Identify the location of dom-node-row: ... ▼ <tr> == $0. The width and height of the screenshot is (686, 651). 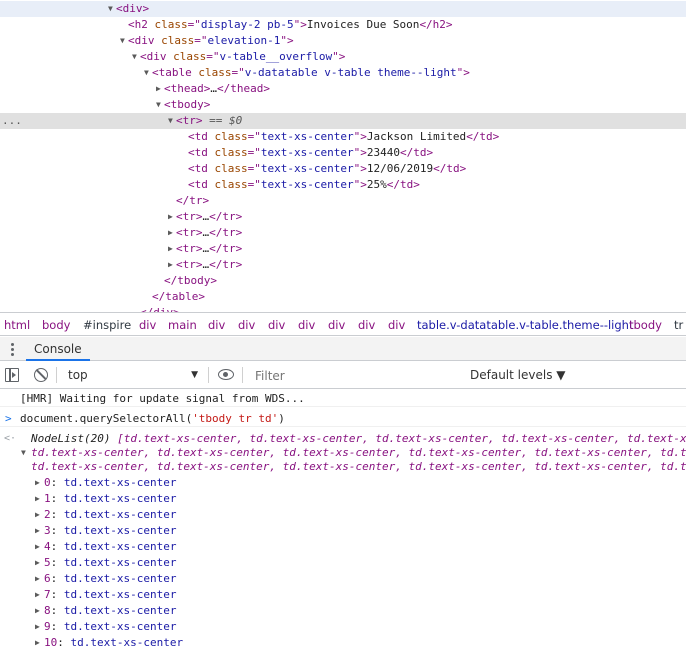
(343, 121).